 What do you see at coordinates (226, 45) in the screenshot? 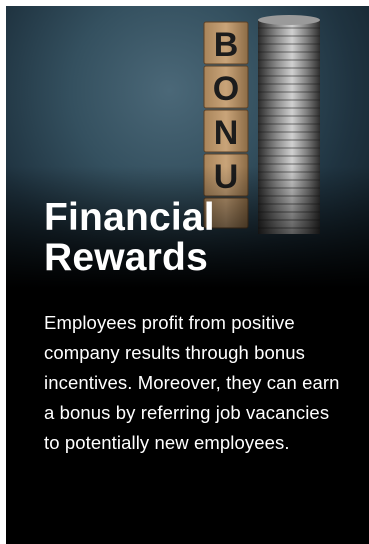
I see `block-letter: B` at bounding box center [226, 45].